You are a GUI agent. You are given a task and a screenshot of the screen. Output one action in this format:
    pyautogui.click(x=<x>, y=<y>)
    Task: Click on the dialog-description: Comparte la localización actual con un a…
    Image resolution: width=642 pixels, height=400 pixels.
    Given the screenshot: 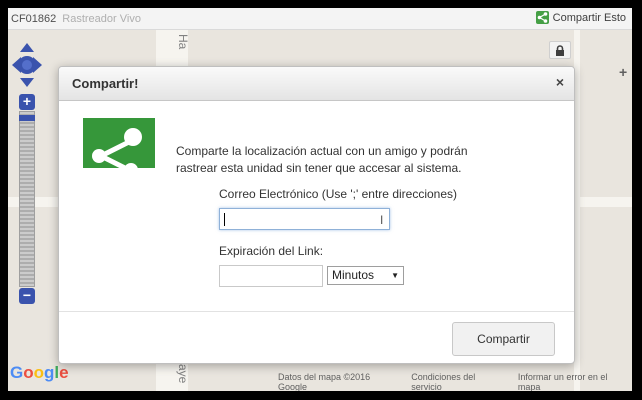 What is the action you would take?
    pyautogui.click(x=366, y=160)
    